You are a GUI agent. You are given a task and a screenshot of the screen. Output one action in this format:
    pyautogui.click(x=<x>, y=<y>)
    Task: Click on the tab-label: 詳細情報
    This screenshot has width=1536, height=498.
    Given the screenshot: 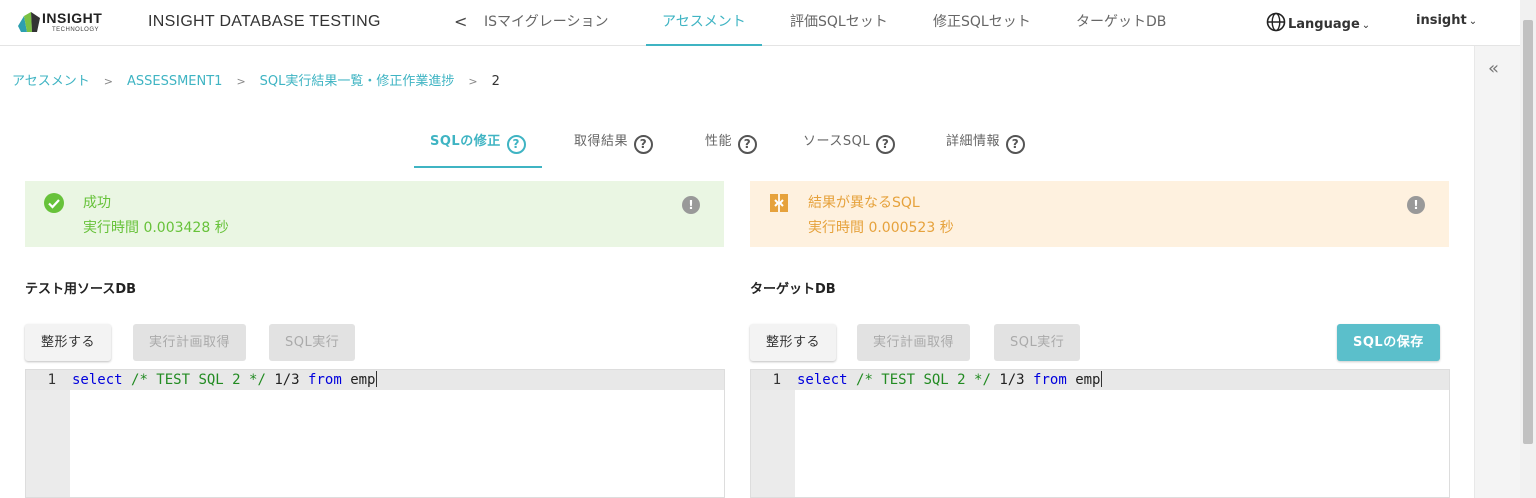 What is the action you would take?
    pyautogui.click(x=973, y=141)
    